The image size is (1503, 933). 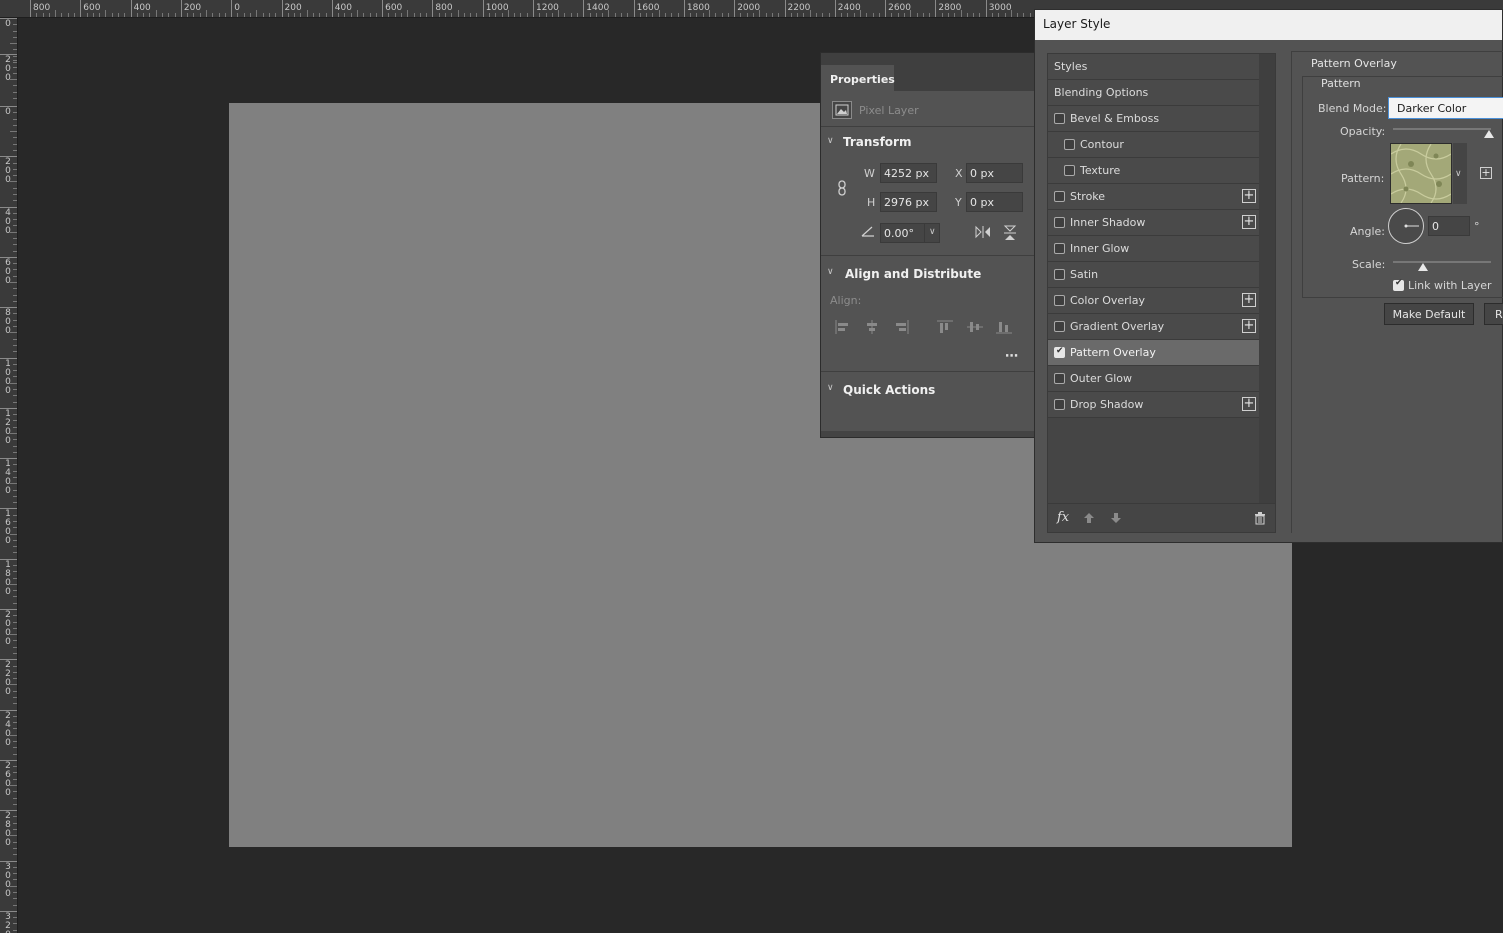 What do you see at coordinates (858, 78) in the screenshot?
I see `tab-properties: Properties` at bounding box center [858, 78].